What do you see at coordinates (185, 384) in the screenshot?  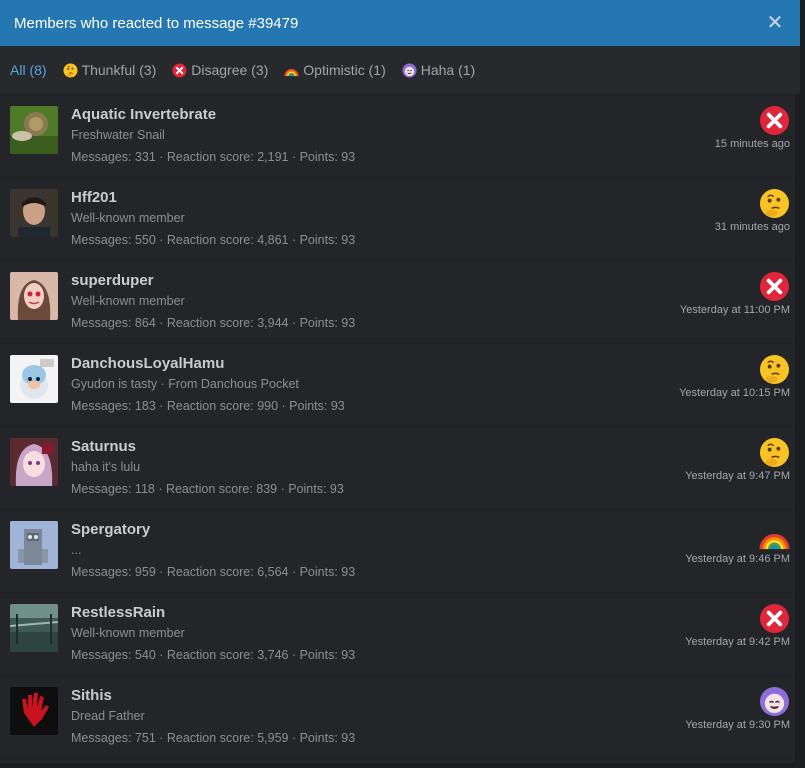 I see `member-title: Gyudon is tasty · From Danchous Pocket` at bounding box center [185, 384].